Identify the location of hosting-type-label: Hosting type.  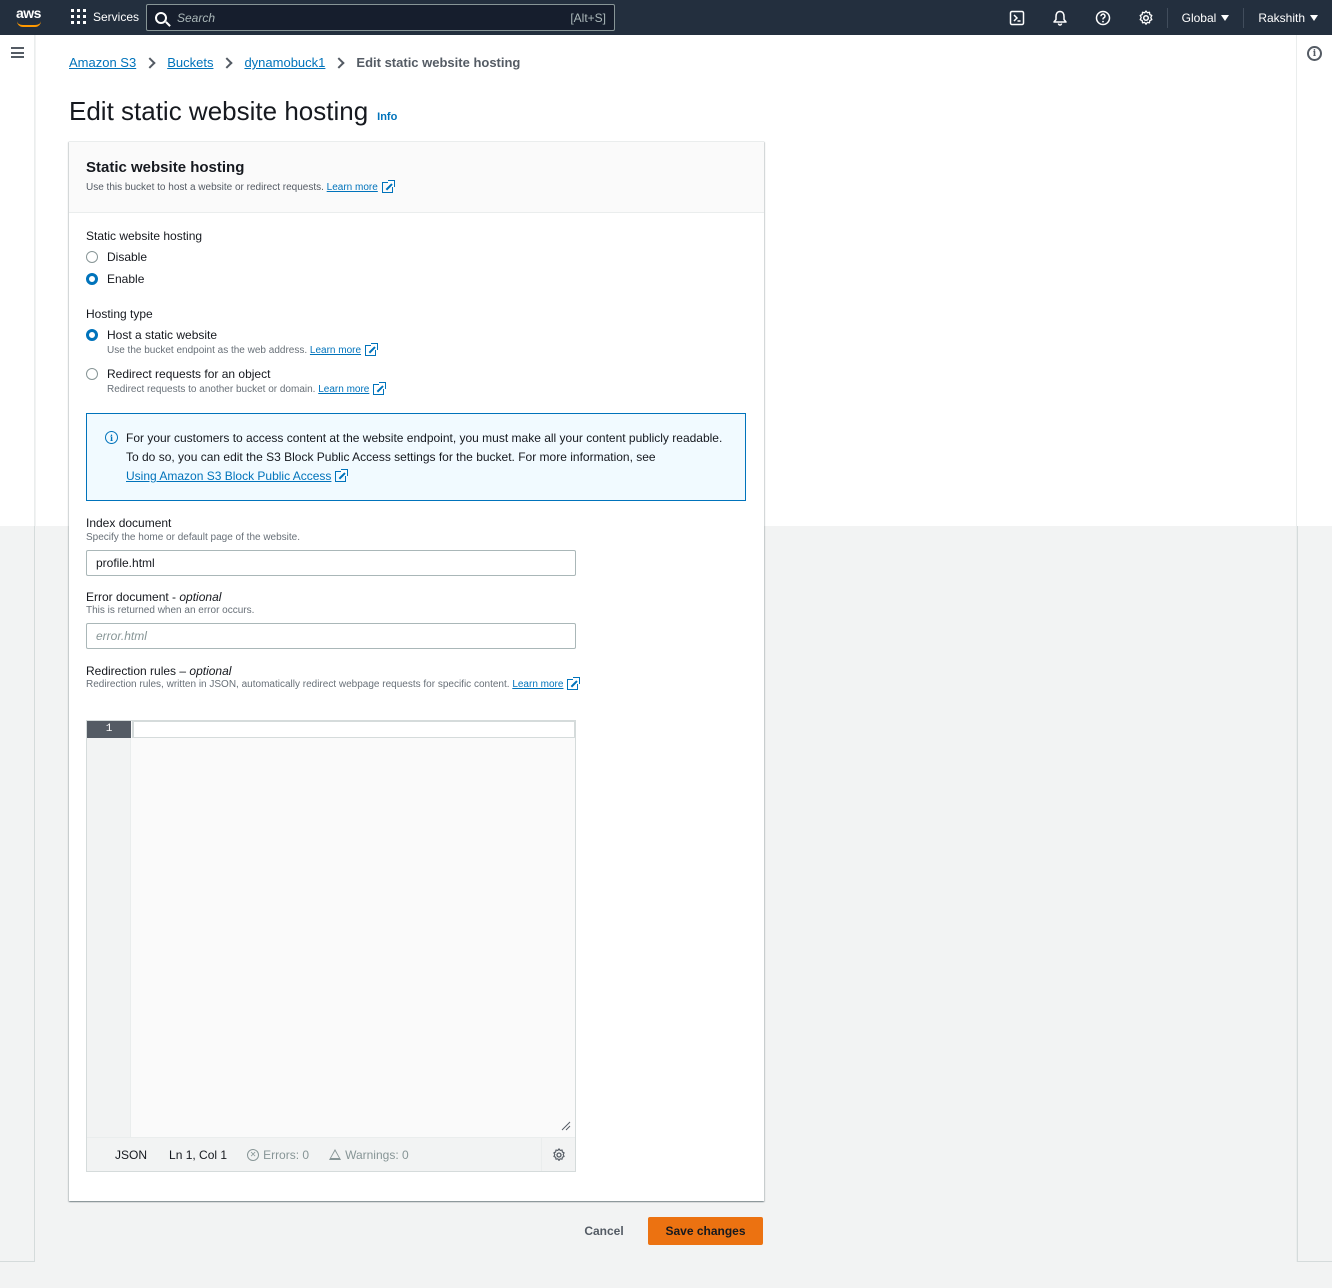
(119, 314).